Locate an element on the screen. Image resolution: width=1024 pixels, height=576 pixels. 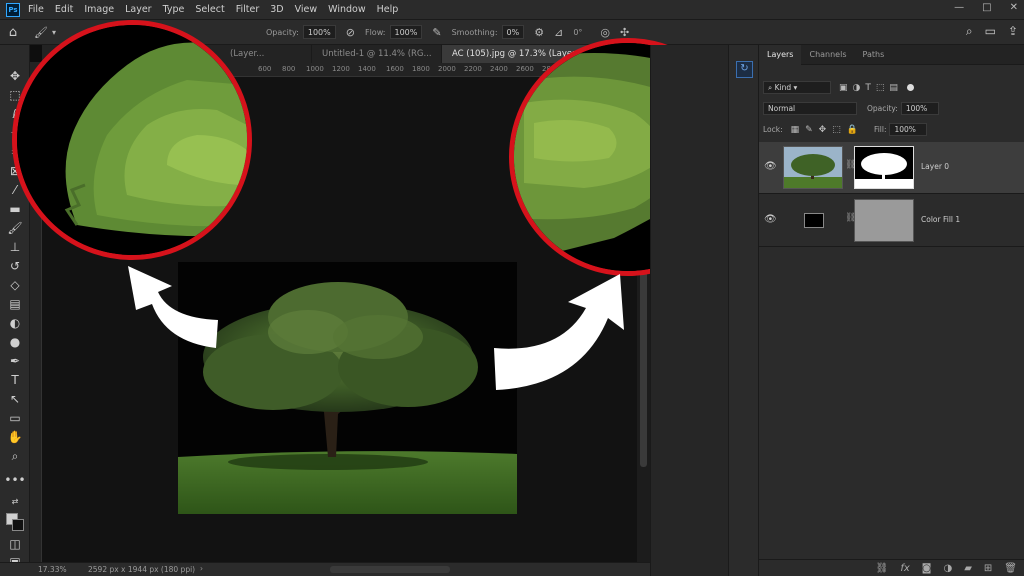
blend-mode-select: Normal is located at coordinates (810, 108).